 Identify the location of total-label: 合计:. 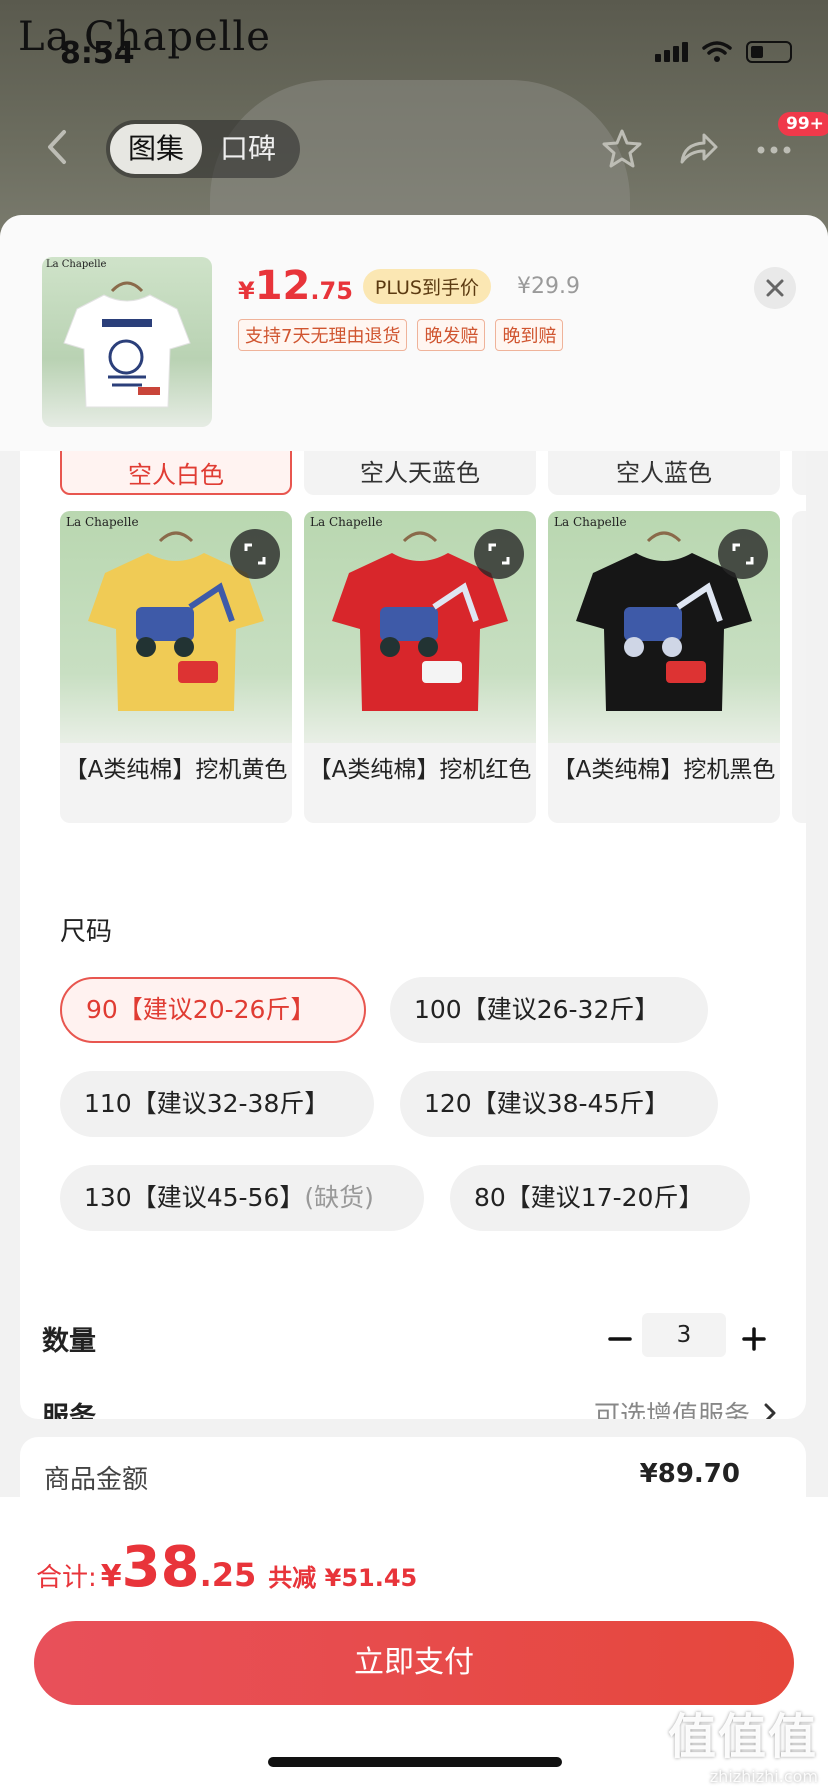
(66, 1578).